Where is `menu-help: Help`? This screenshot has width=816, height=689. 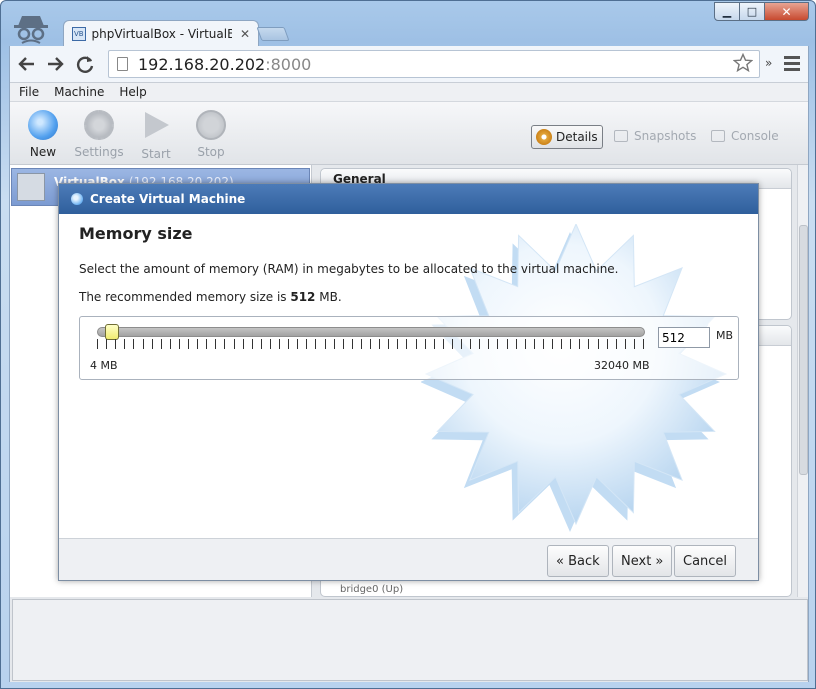 menu-help: Help is located at coordinates (132, 92).